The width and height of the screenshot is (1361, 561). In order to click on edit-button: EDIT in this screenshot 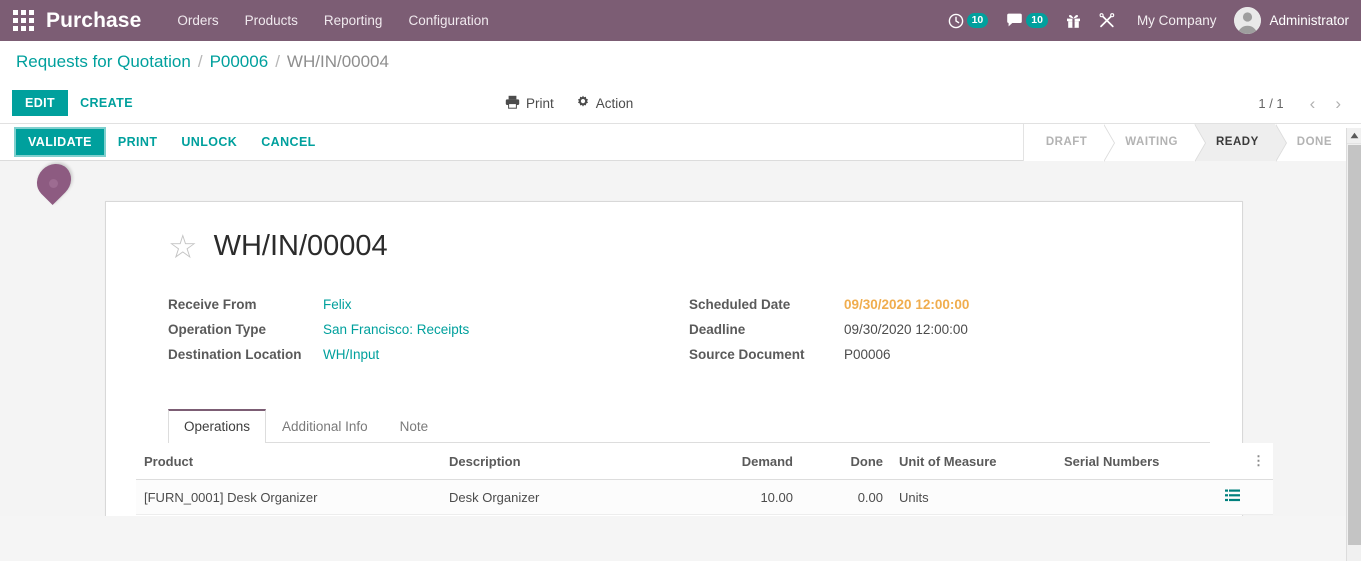, I will do `click(40, 103)`.